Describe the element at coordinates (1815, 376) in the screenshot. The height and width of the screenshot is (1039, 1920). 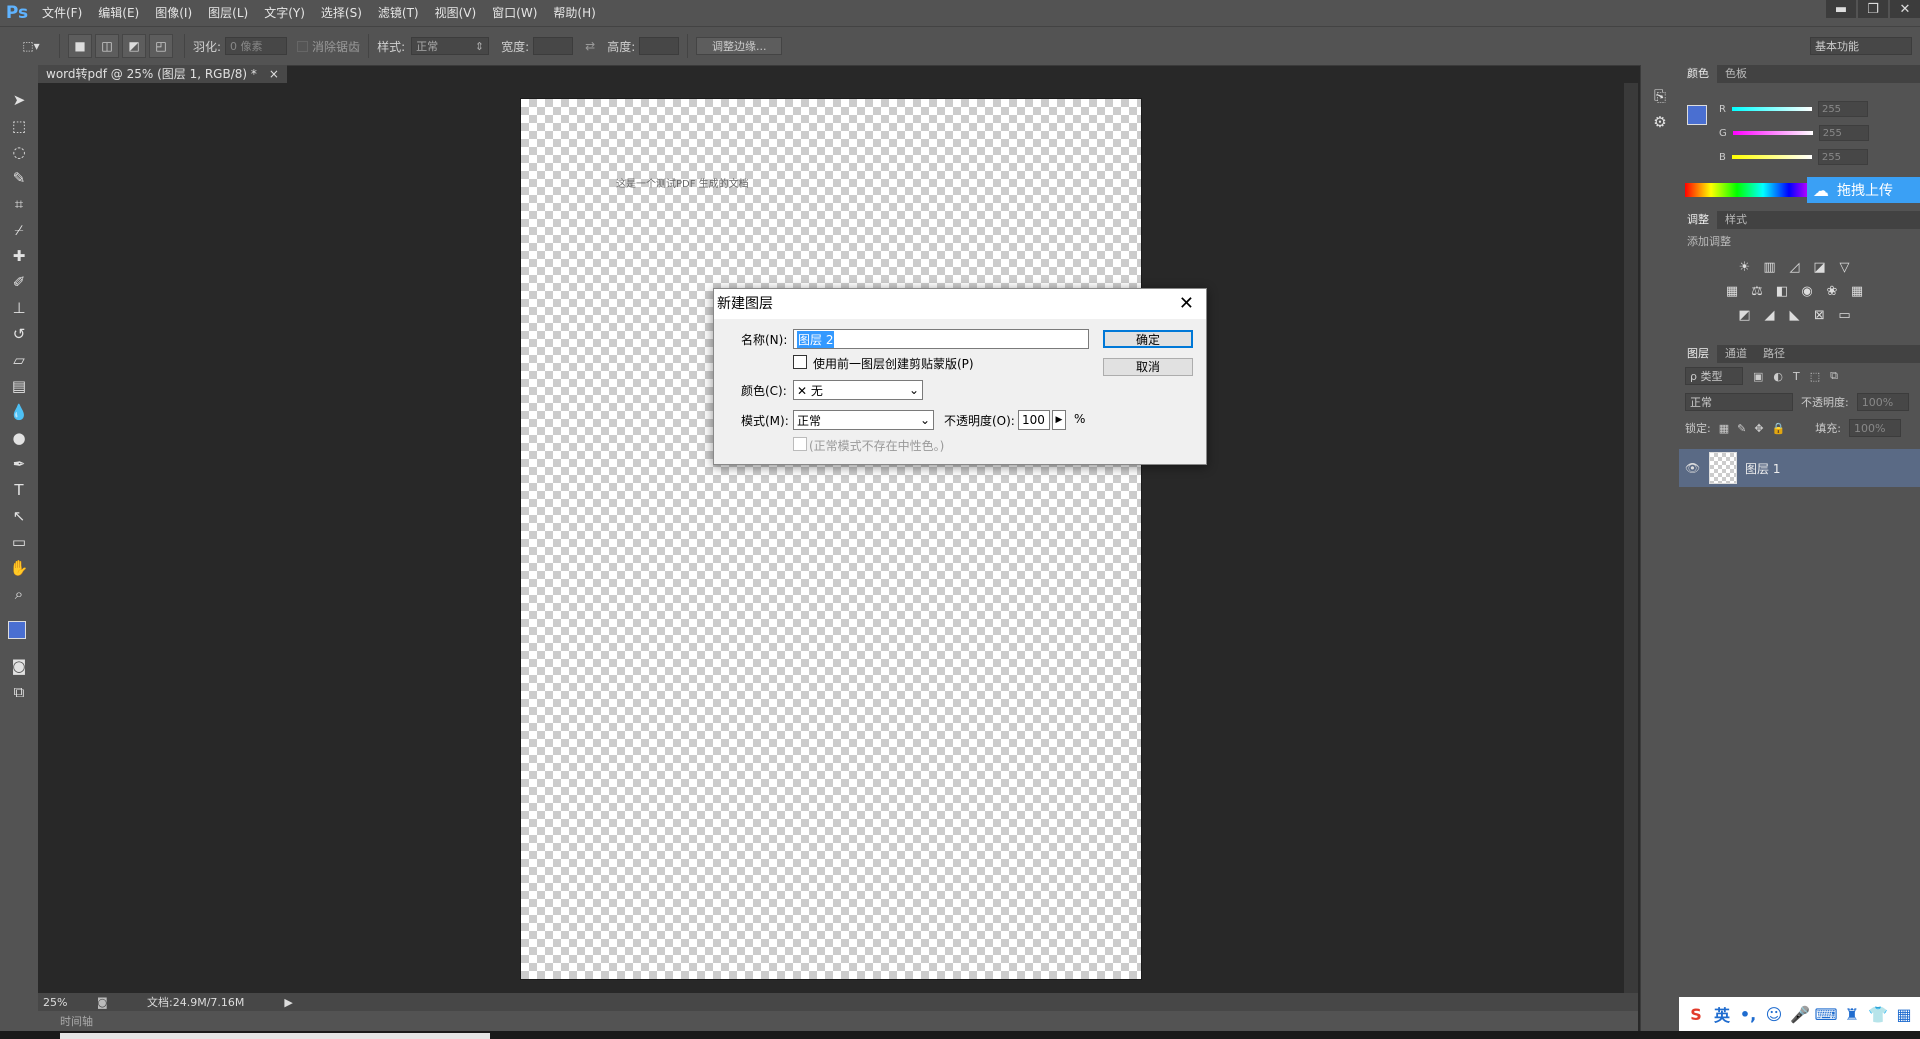
I see `filter-shape-icon: ⬚` at that location.